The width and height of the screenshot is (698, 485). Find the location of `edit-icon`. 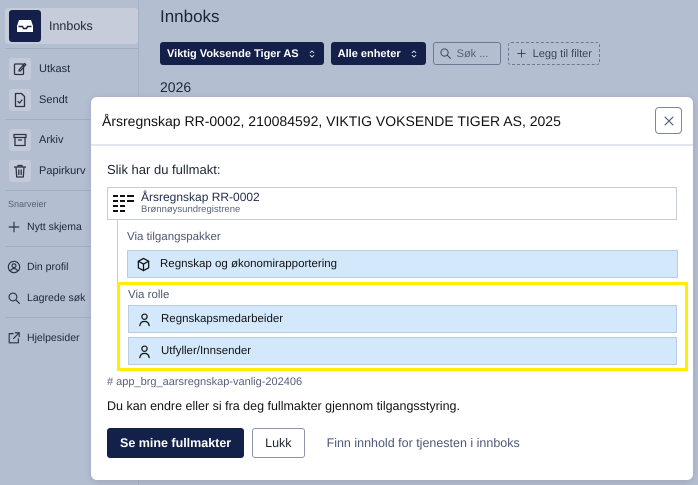

edit-icon is located at coordinates (20, 69).